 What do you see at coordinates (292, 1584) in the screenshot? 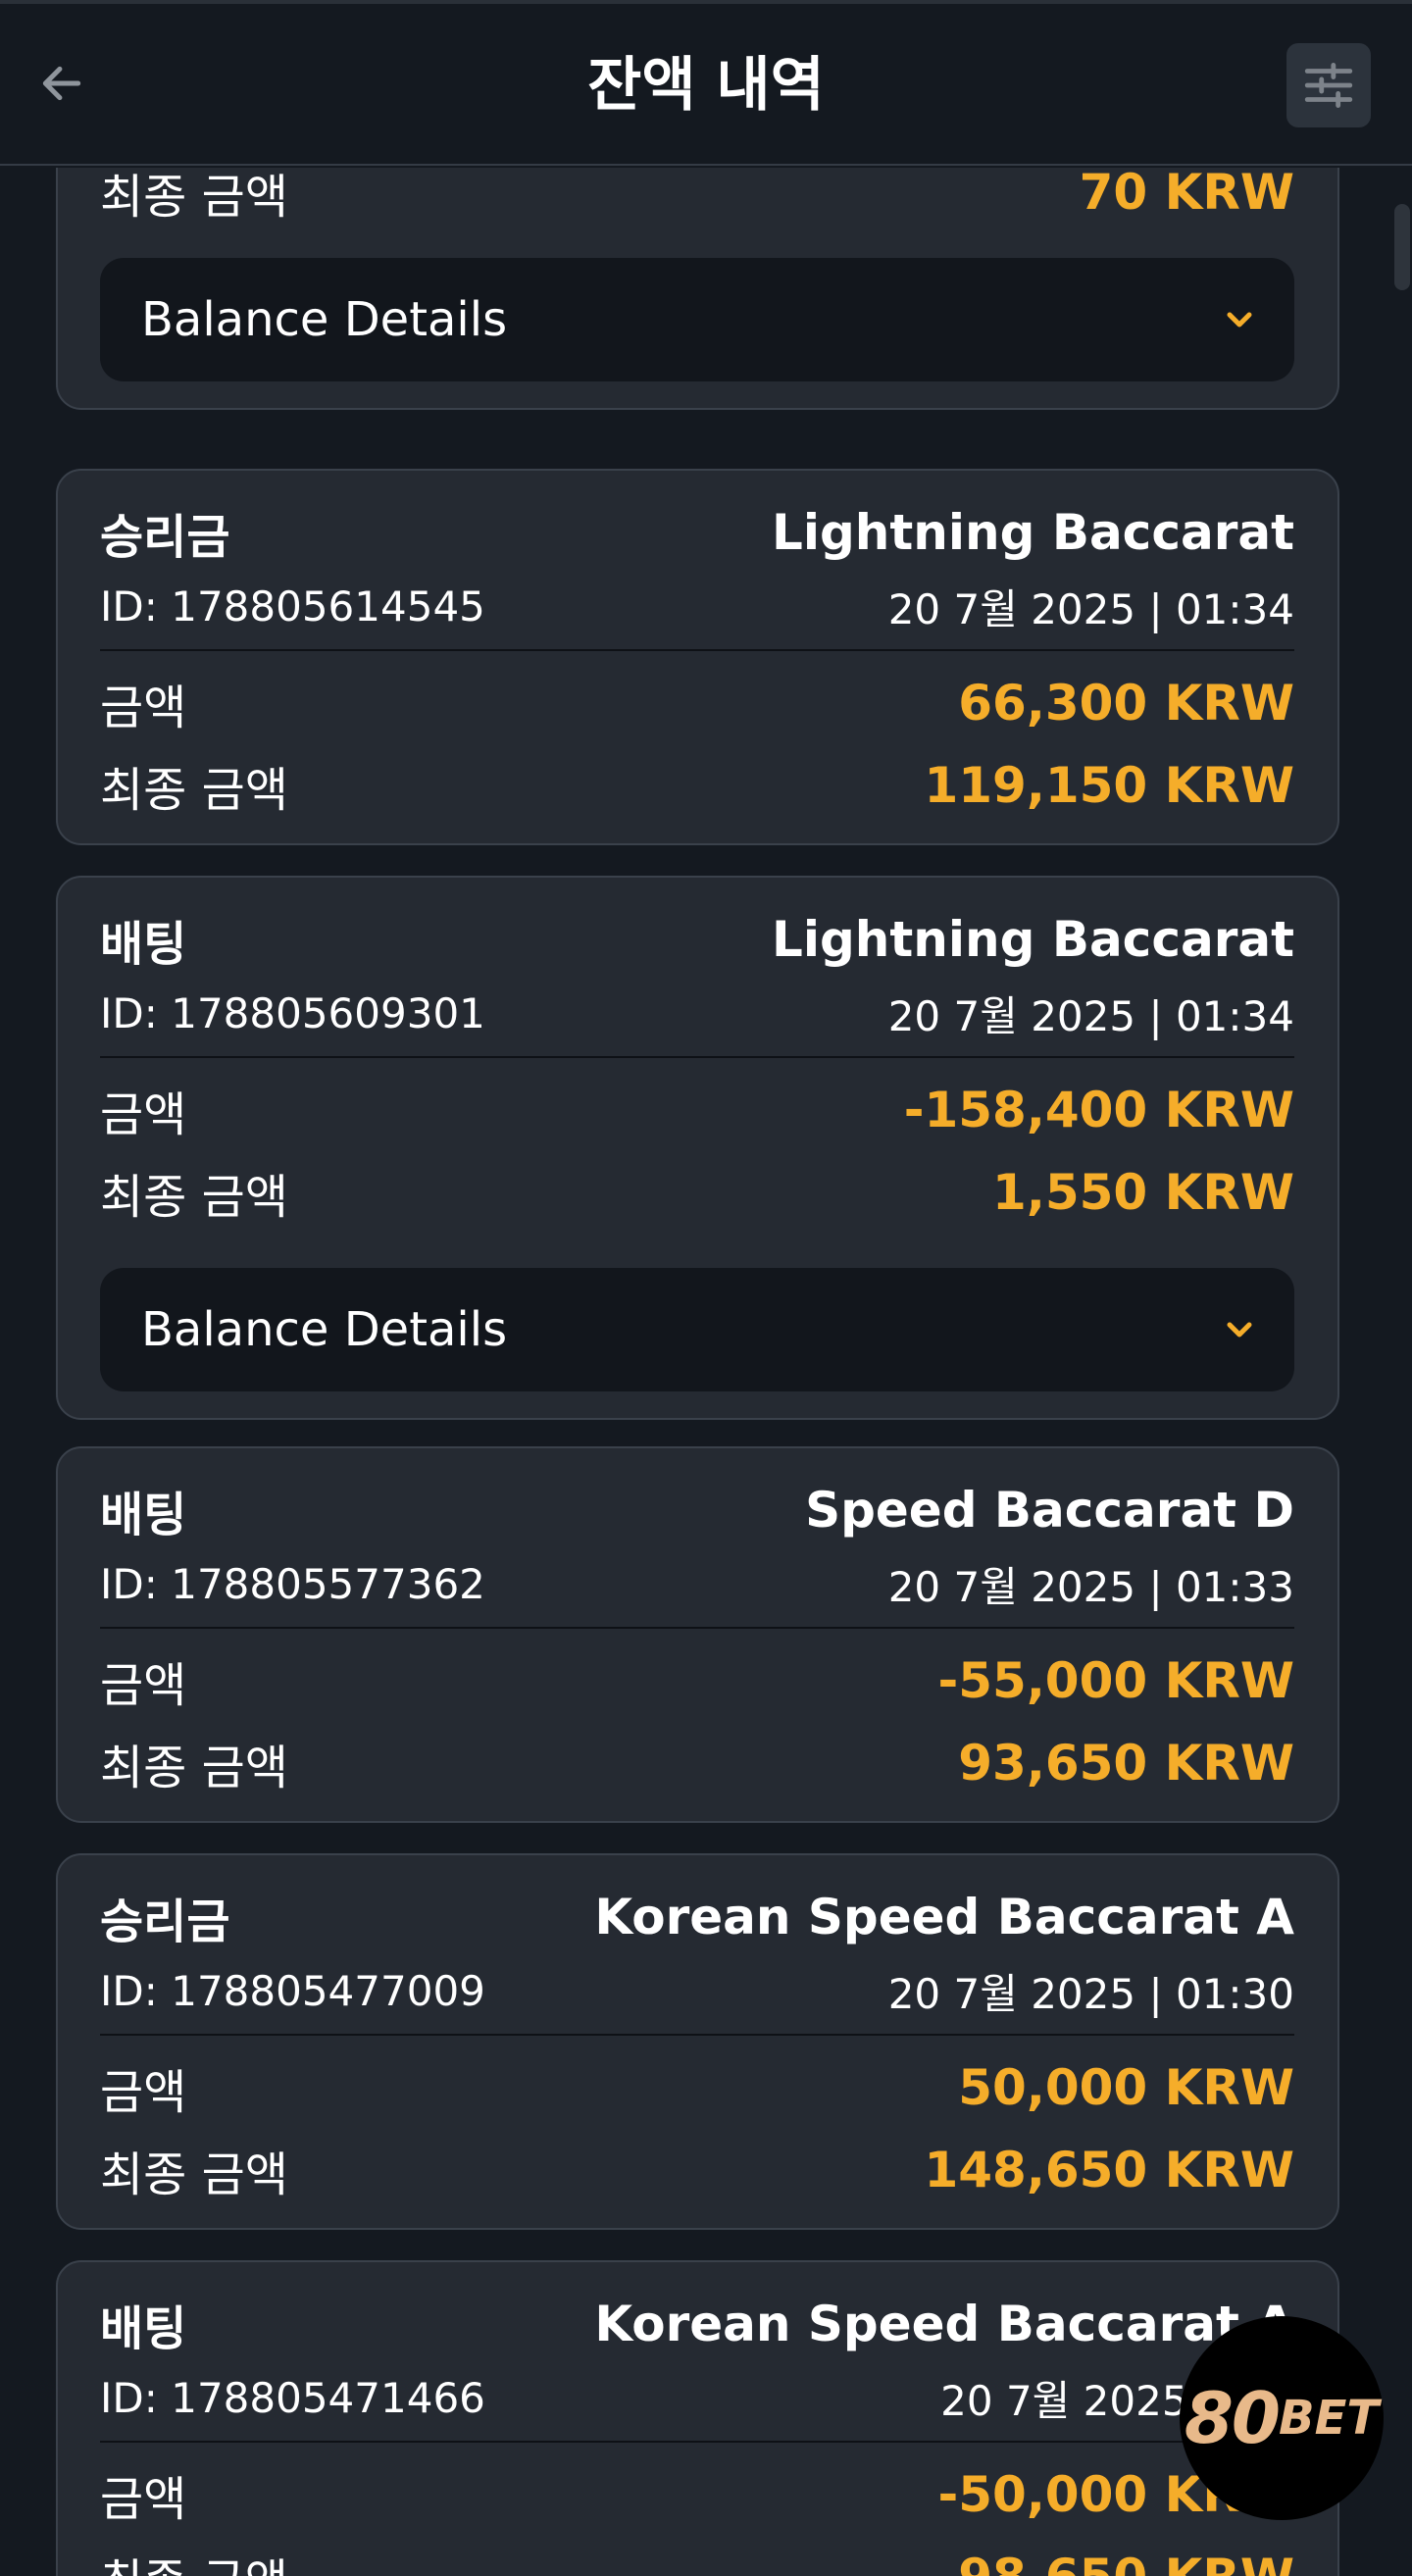
I see `transaction-id: ID: 178805577362` at bounding box center [292, 1584].